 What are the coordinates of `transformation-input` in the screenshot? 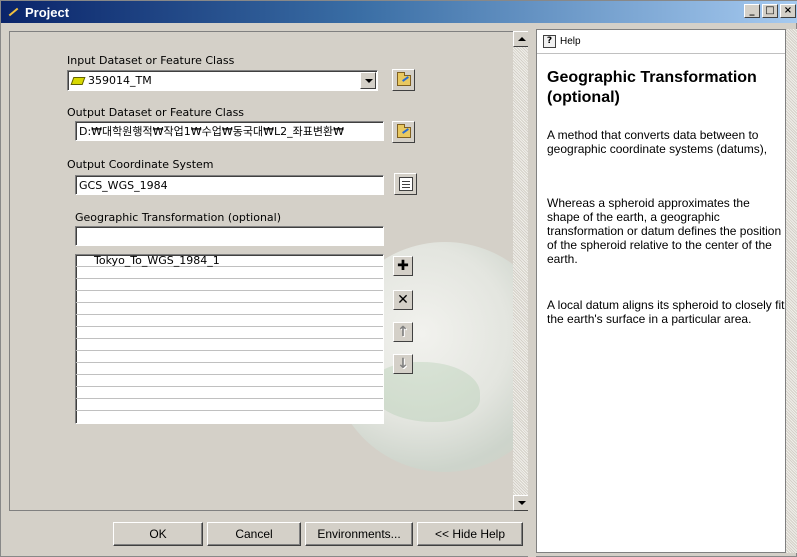 It's located at (229, 236).